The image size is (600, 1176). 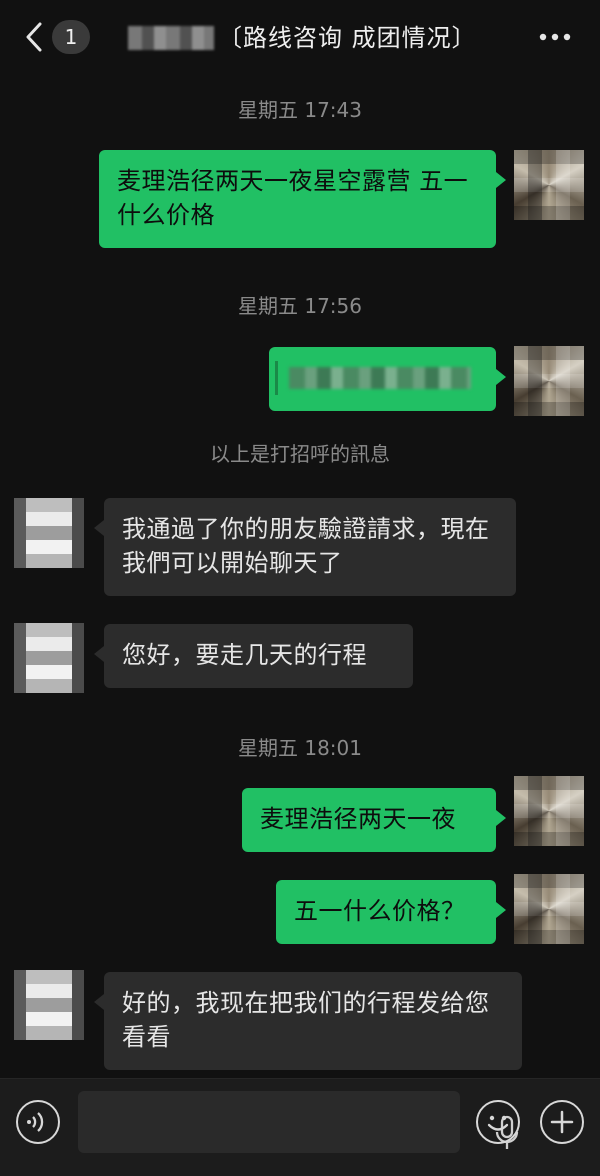 What do you see at coordinates (71, 37) in the screenshot?
I see `unread-count-badge: 1` at bounding box center [71, 37].